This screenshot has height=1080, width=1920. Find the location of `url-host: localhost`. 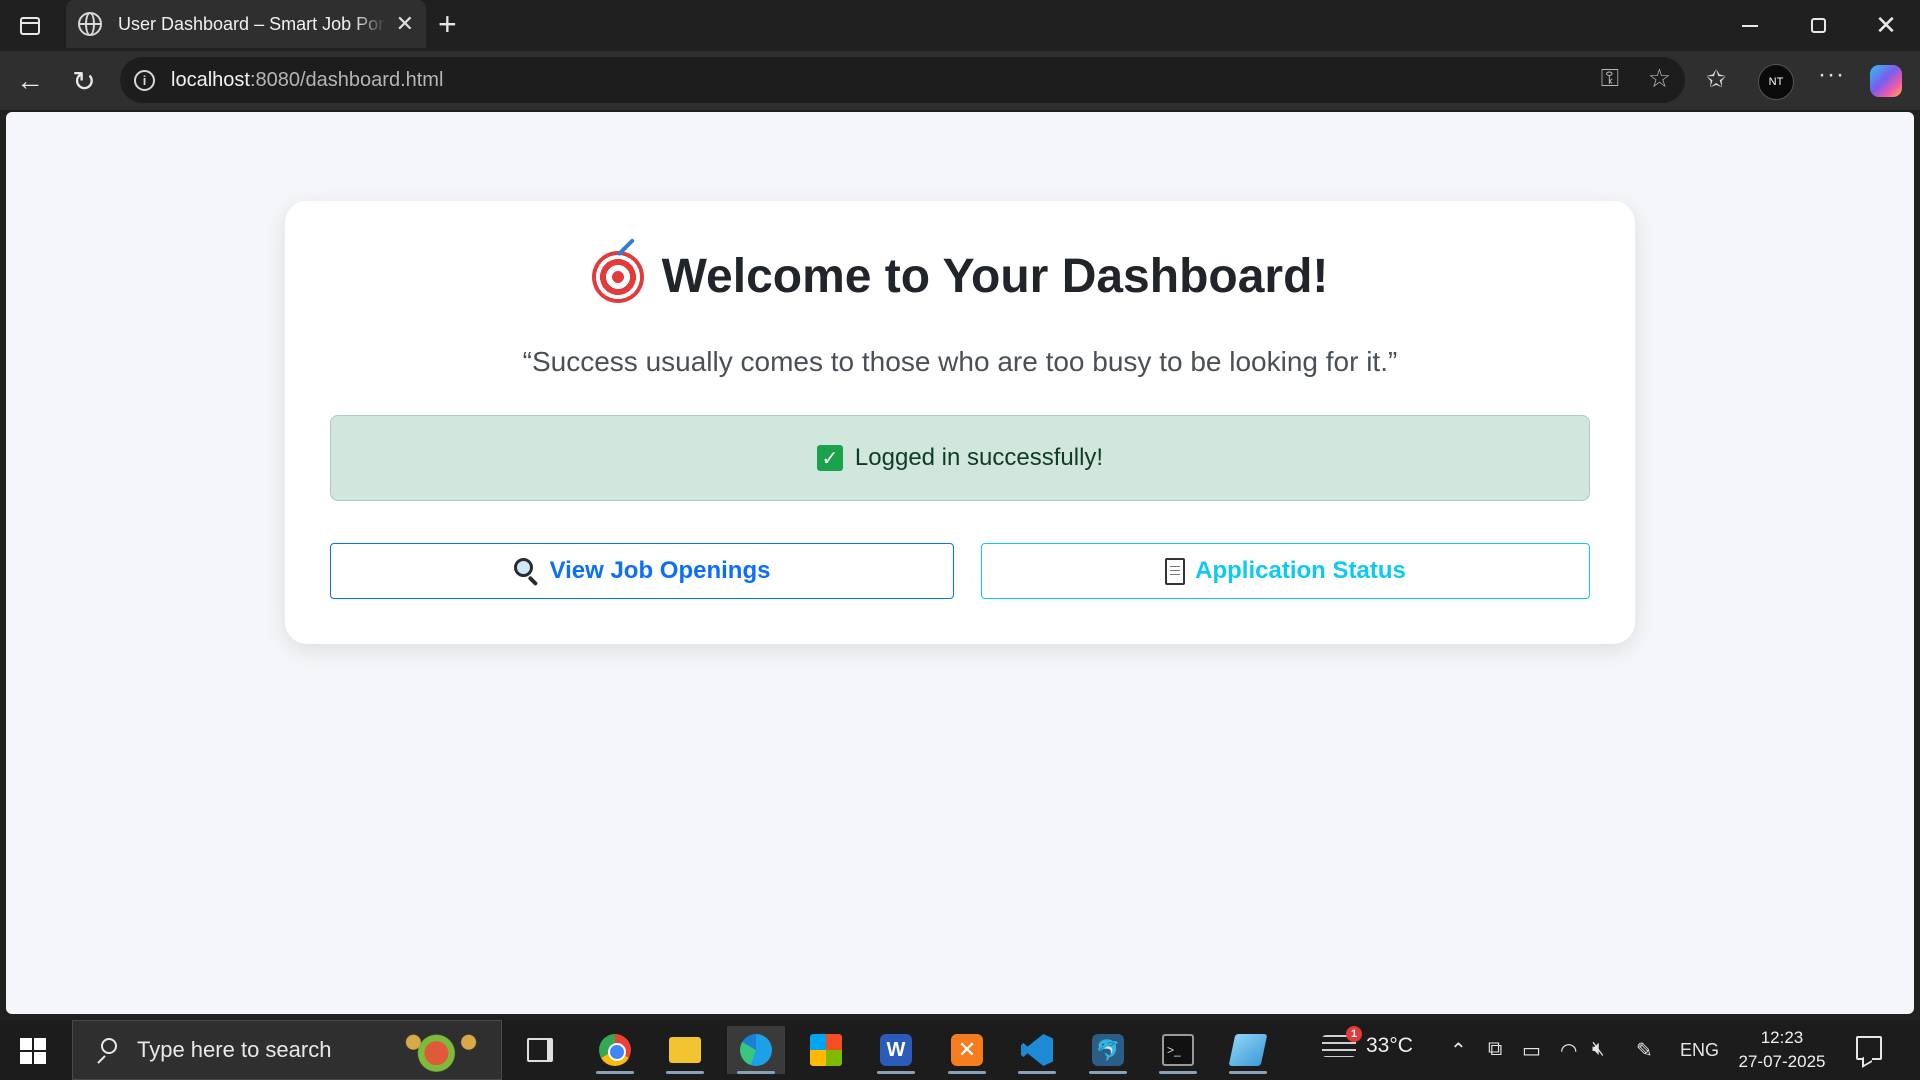

url-host: localhost is located at coordinates (210, 79).